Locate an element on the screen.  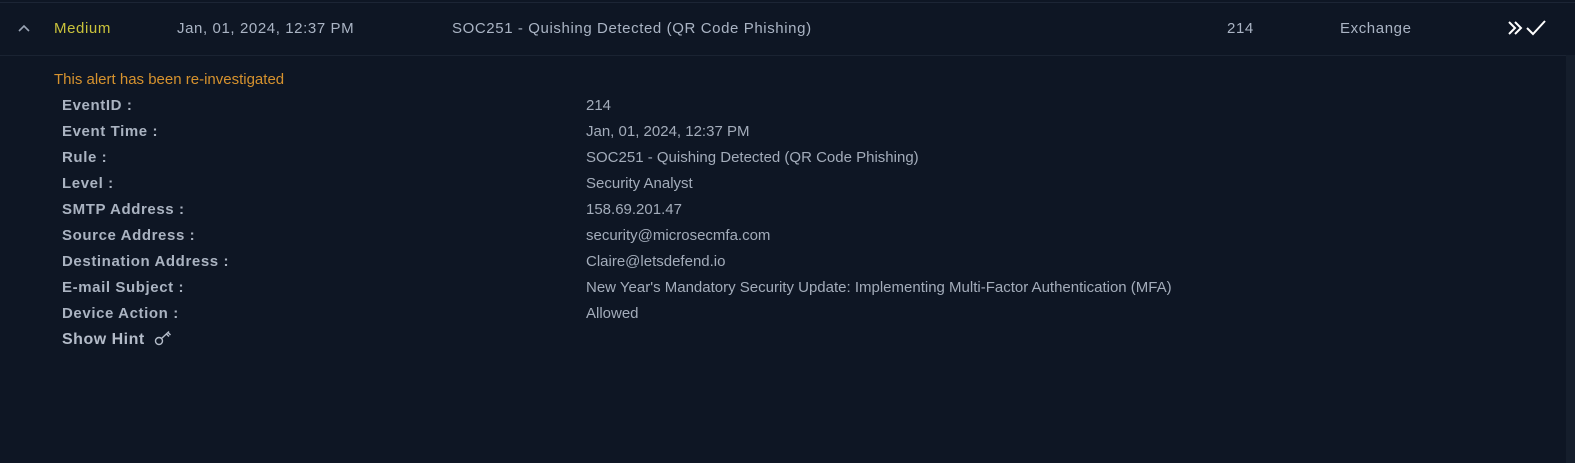
reinvestigated-notice: This alert has been re-investigated is located at coordinates (169, 79).